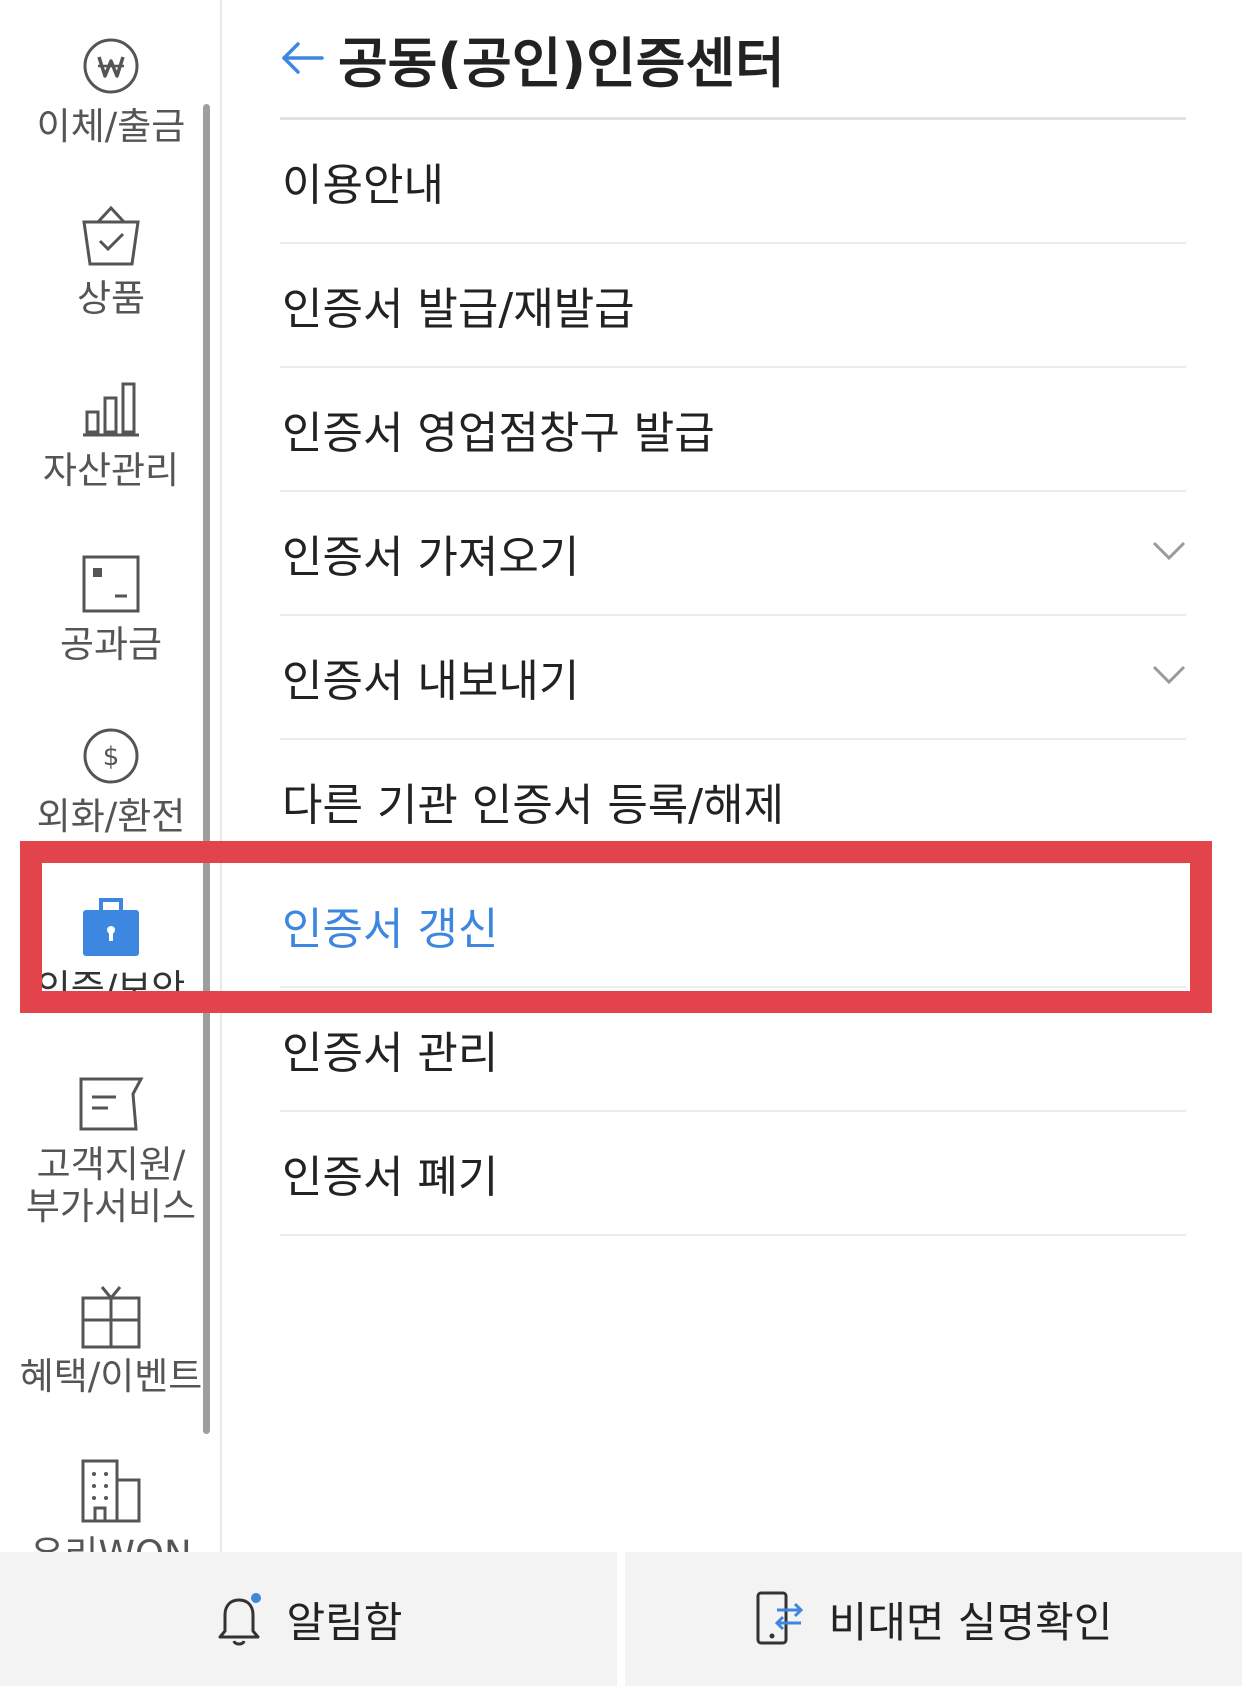 This screenshot has width=1242, height=1686. Describe the element at coordinates (239, 1619) in the screenshot. I see `bell-icon` at that location.